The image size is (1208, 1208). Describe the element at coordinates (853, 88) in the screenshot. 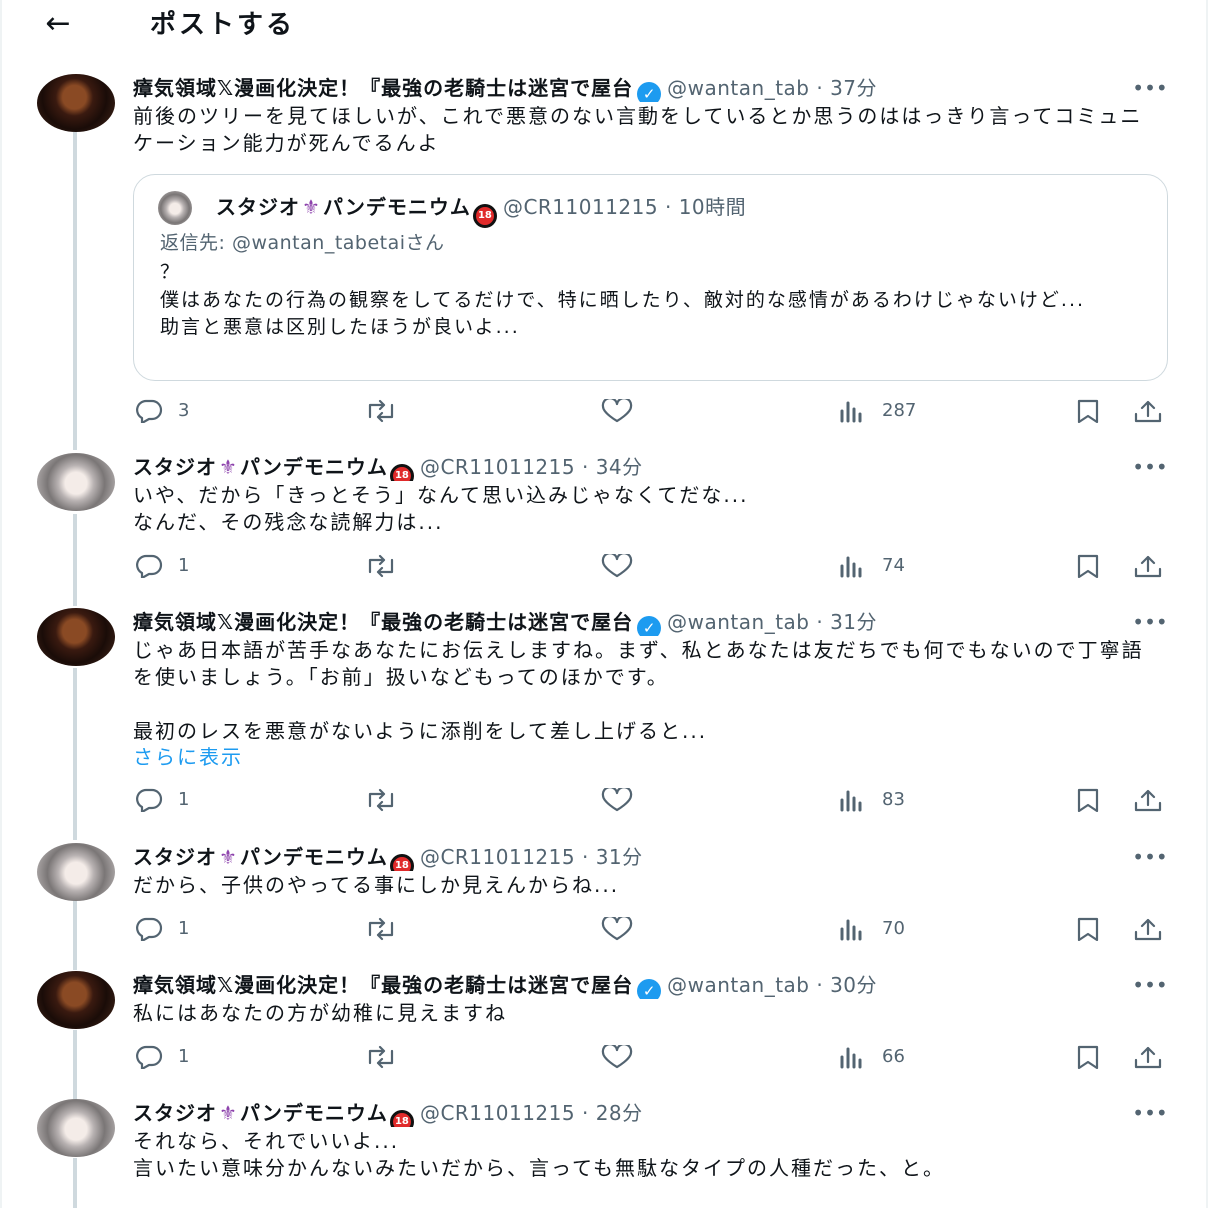

I see `timestamp: 37分` at that location.